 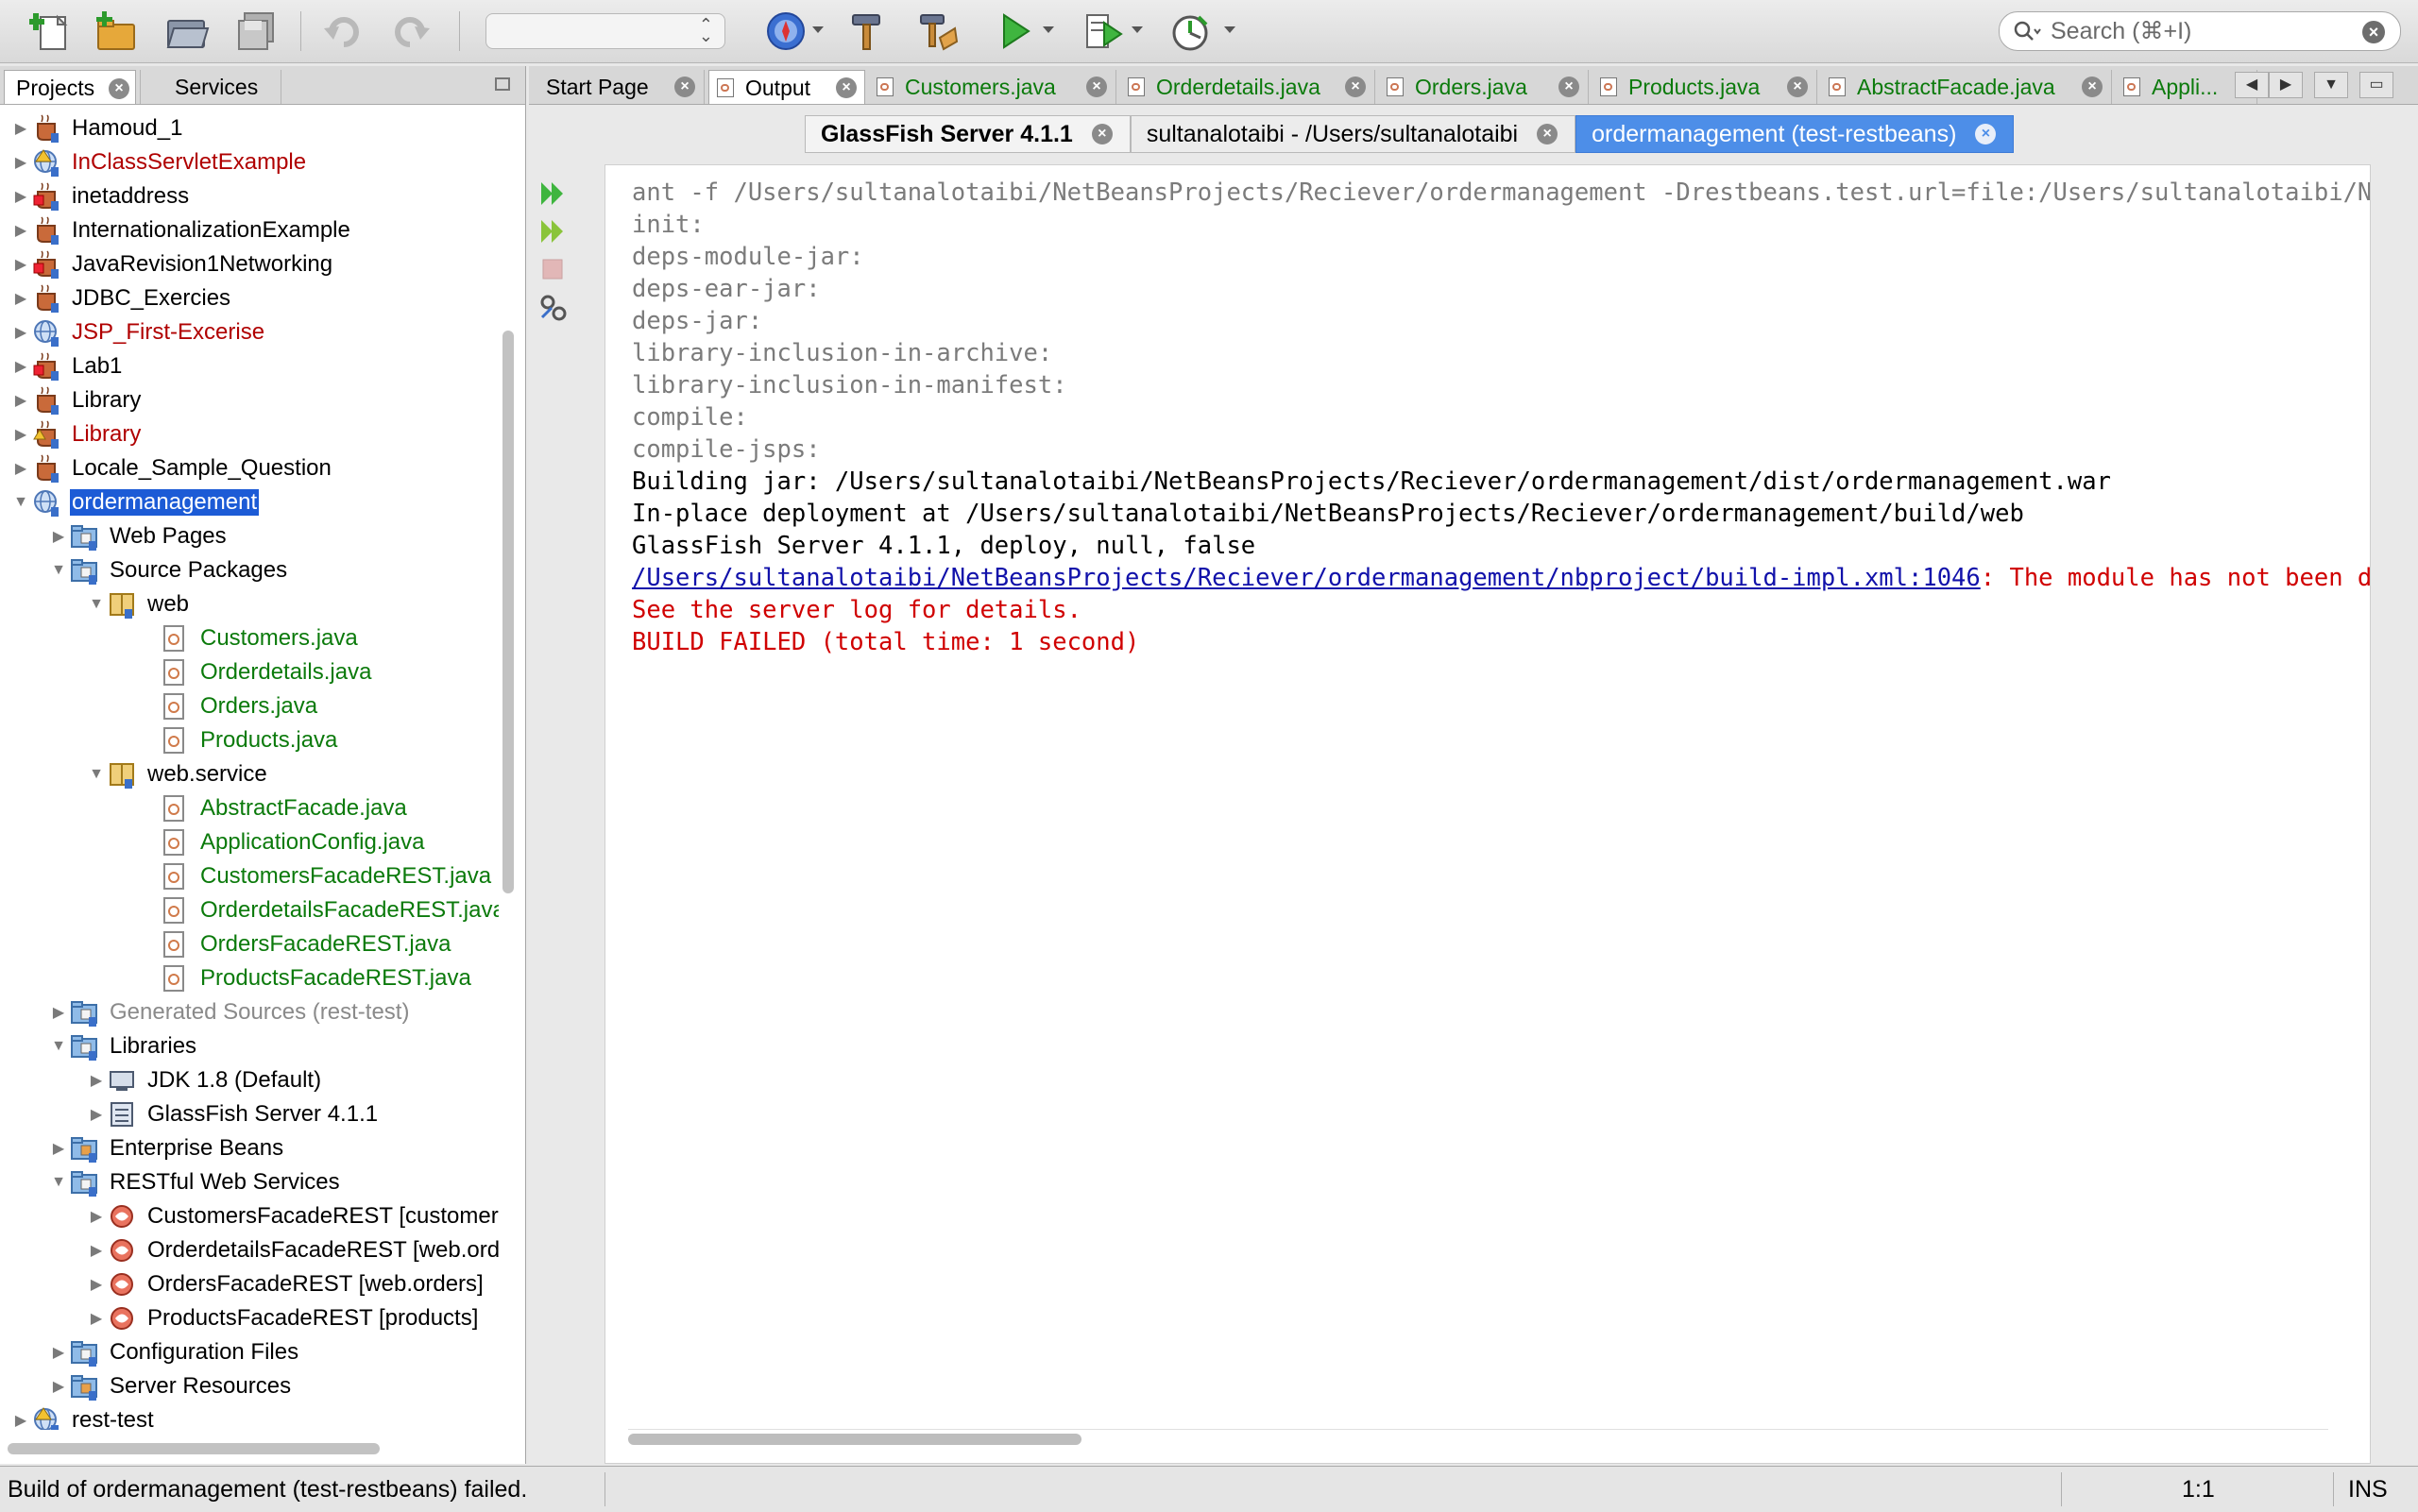 What do you see at coordinates (502, 84) in the screenshot?
I see `minimize-panel-icon` at bounding box center [502, 84].